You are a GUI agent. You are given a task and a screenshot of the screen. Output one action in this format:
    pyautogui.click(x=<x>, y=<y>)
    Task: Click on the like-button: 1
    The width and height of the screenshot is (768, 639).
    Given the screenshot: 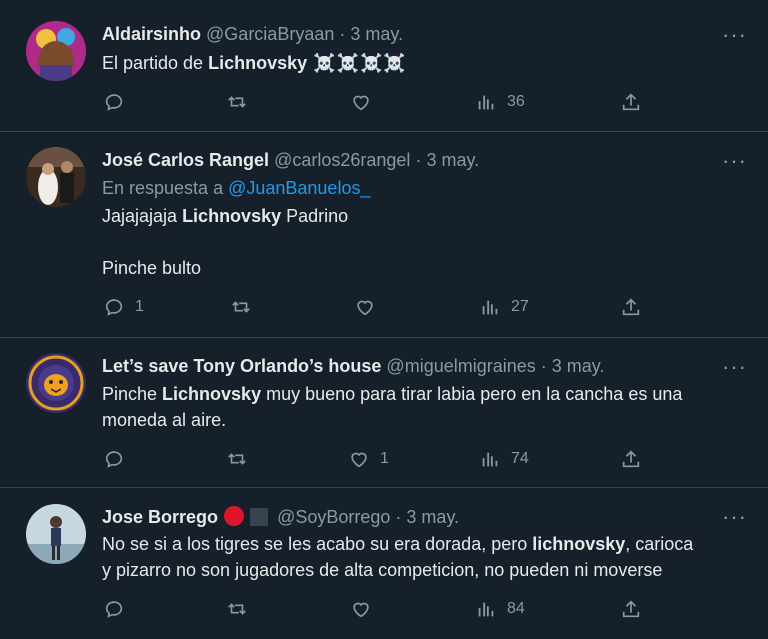 What is the action you would take?
    pyautogui.click(x=368, y=459)
    